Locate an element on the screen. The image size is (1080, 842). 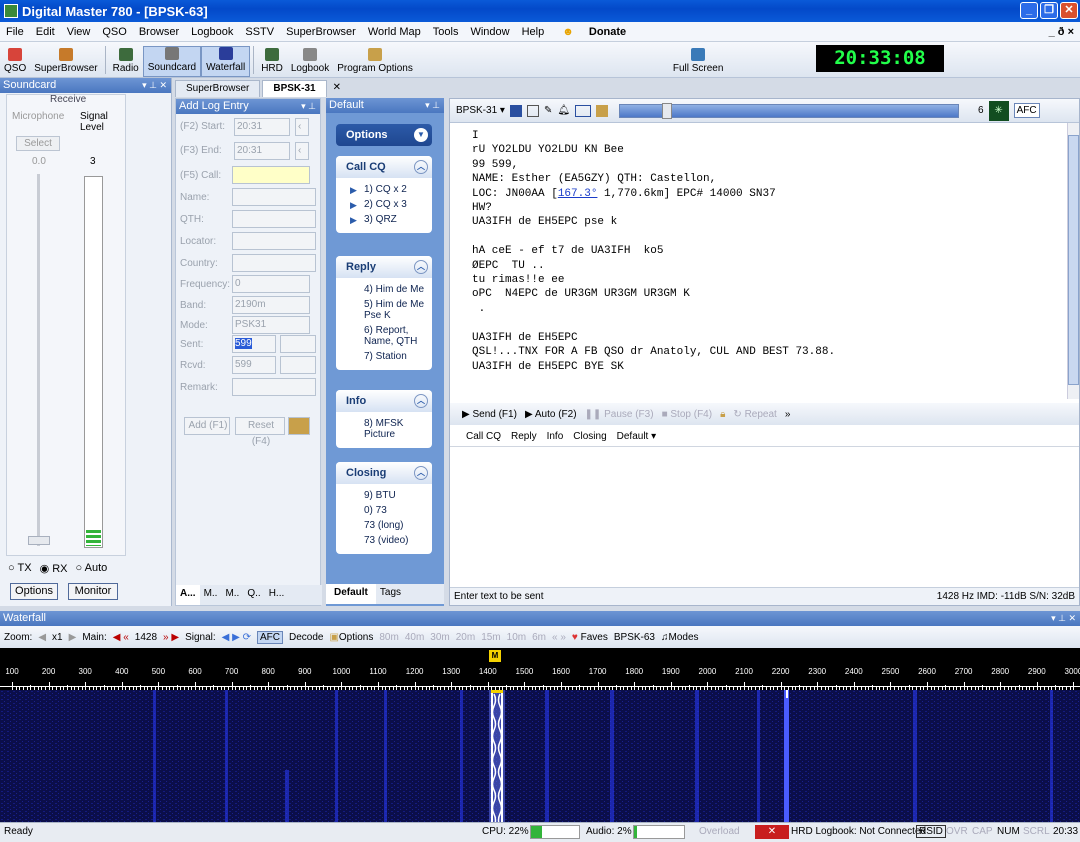
select-button: Select is located at coordinates (38, 143).